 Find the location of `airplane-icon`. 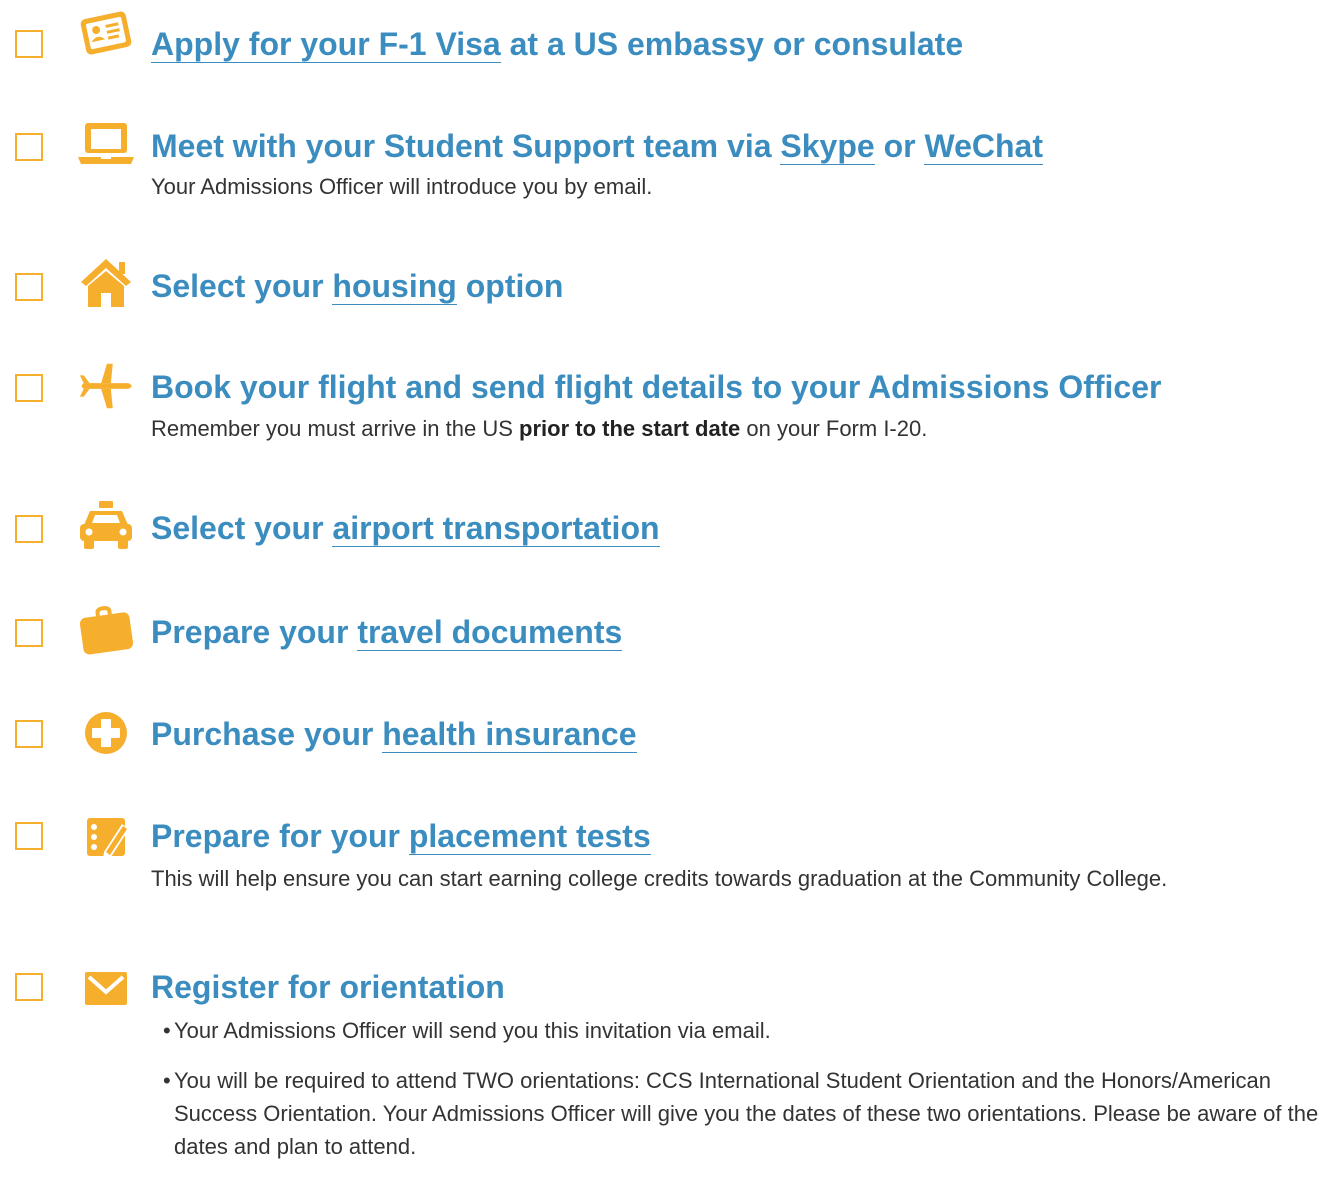

airplane-icon is located at coordinates (106, 386).